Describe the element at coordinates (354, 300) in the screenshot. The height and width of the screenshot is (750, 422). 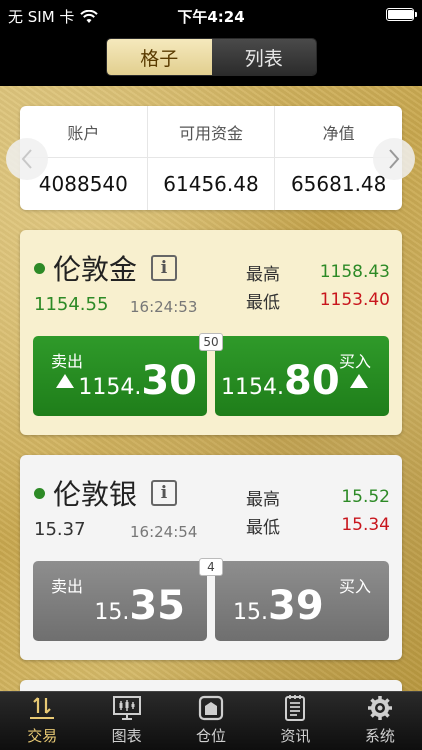
I see `low-value: 1153.40` at that location.